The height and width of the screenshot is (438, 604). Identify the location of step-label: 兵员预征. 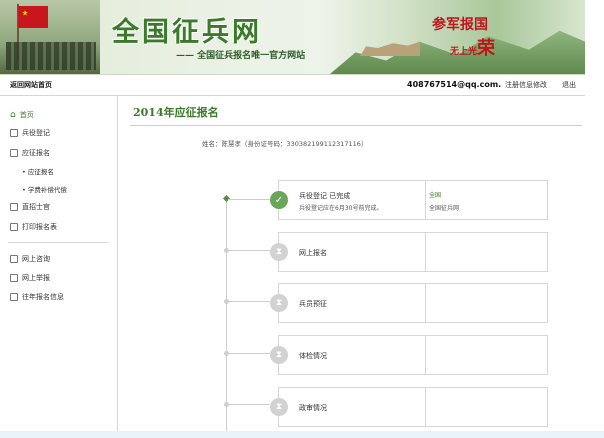
(313, 304).